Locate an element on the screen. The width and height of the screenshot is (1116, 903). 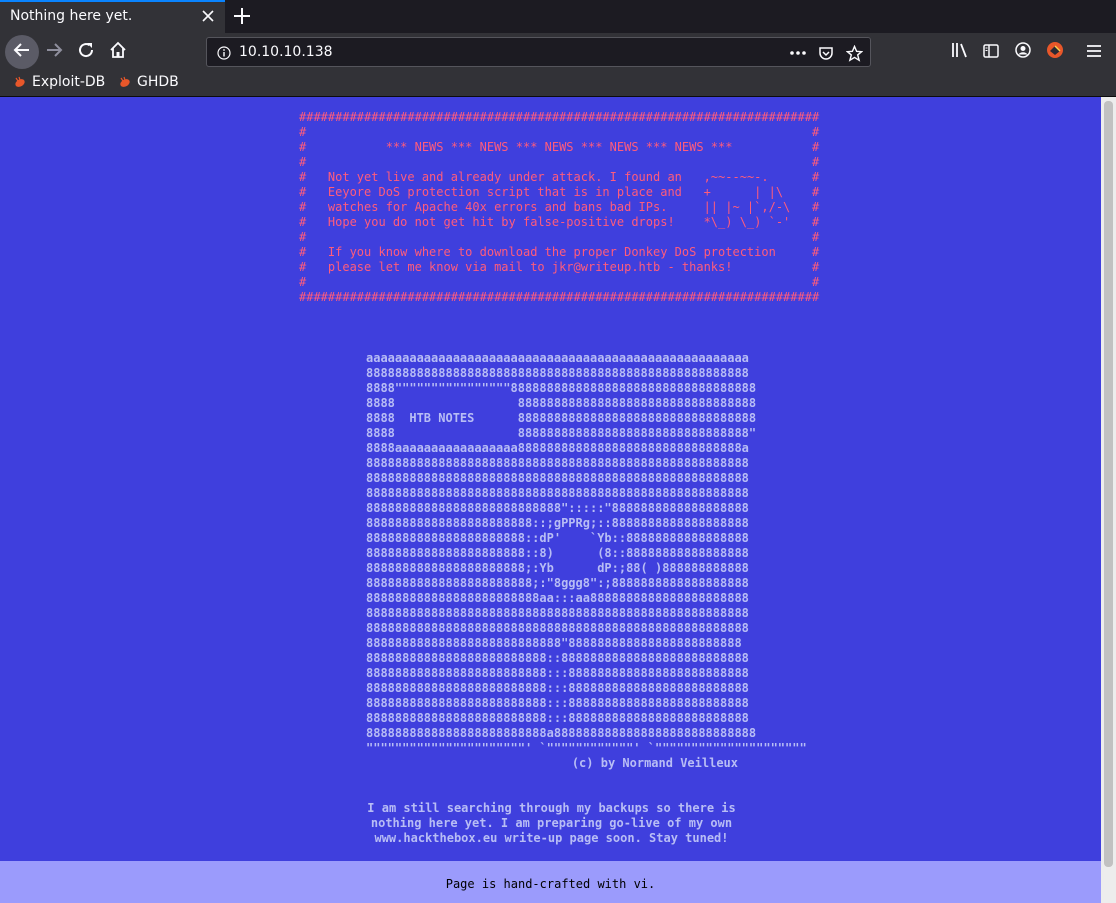
reload-button is located at coordinates (86, 52).